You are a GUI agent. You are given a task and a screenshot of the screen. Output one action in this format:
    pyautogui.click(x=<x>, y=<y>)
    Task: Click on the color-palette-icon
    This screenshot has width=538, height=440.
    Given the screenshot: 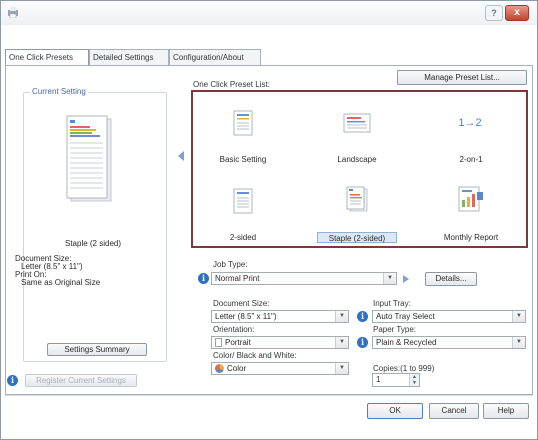 What is the action you would take?
    pyautogui.click(x=219, y=369)
    